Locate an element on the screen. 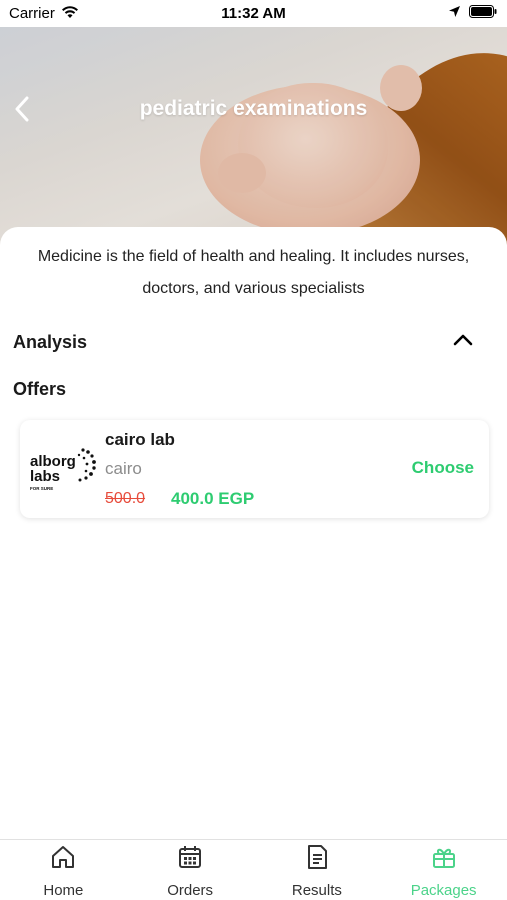 The image size is (507, 900). lab-logo: alborg labs FOR SURE is located at coordinates (63, 471).